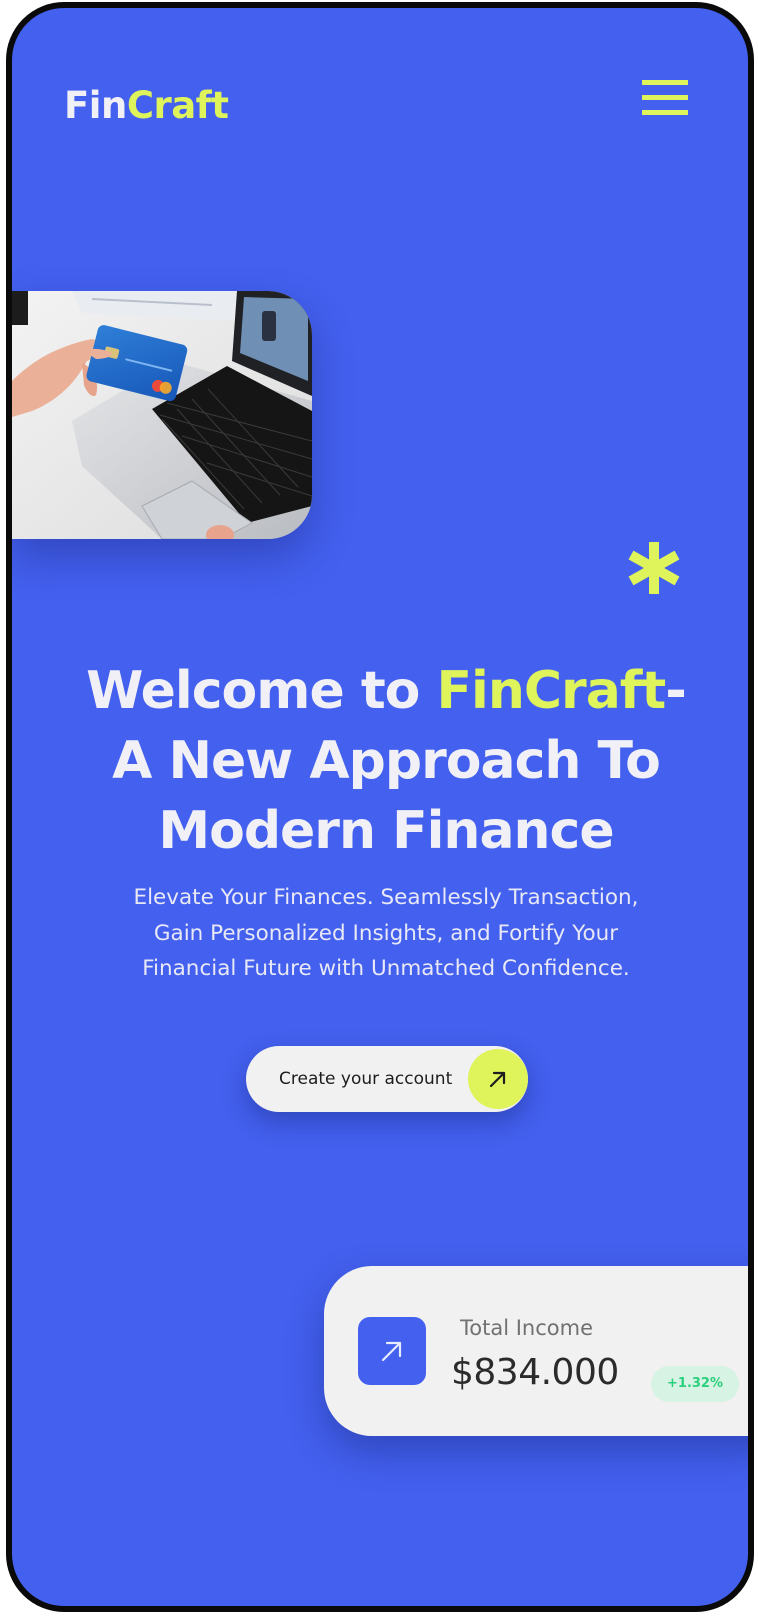 This screenshot has width=758, height=1618. I want to click on total-income-value: $834.000, so click(535, 1372).